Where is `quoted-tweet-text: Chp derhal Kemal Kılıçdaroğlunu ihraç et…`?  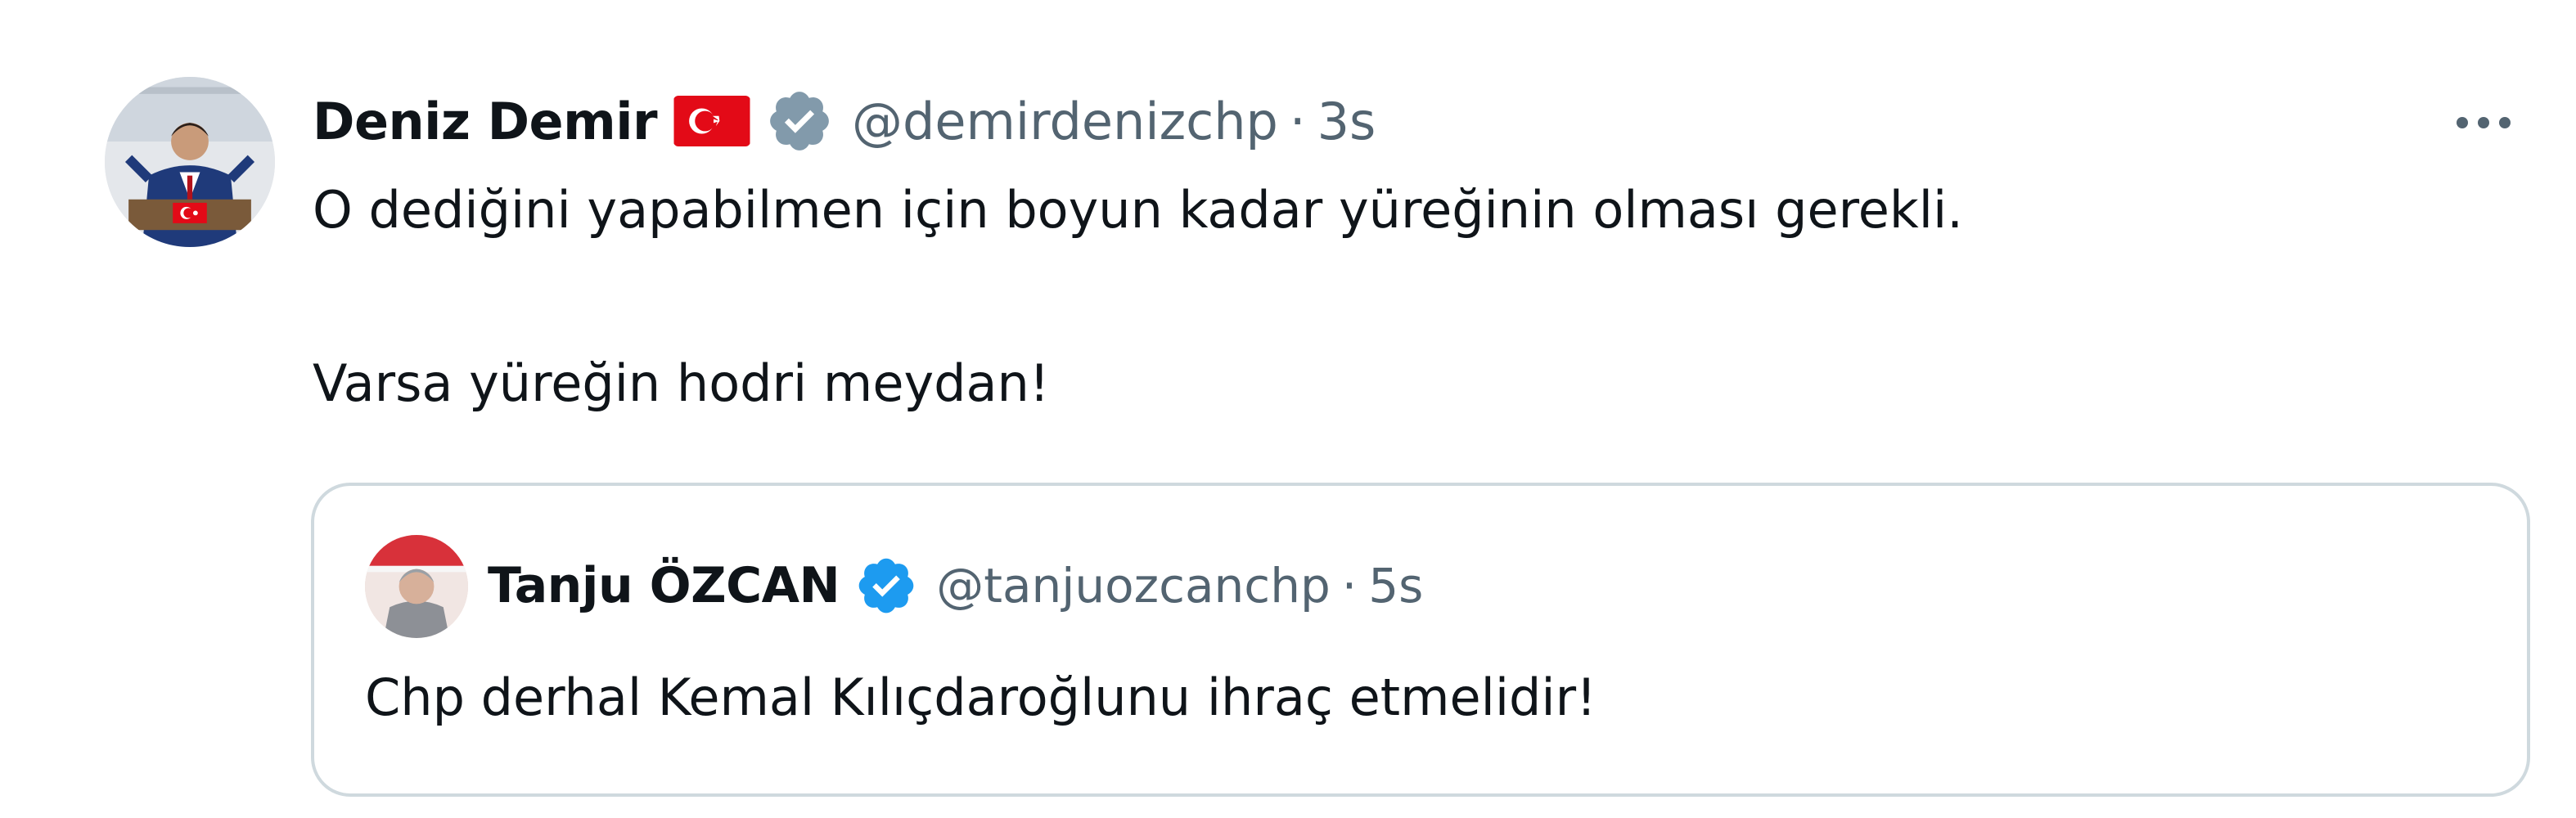
quoted-tweet-text: Chp derhal Kemal Kılıçdaroğlunu ihraç et… is located at coordinates (981, 697).